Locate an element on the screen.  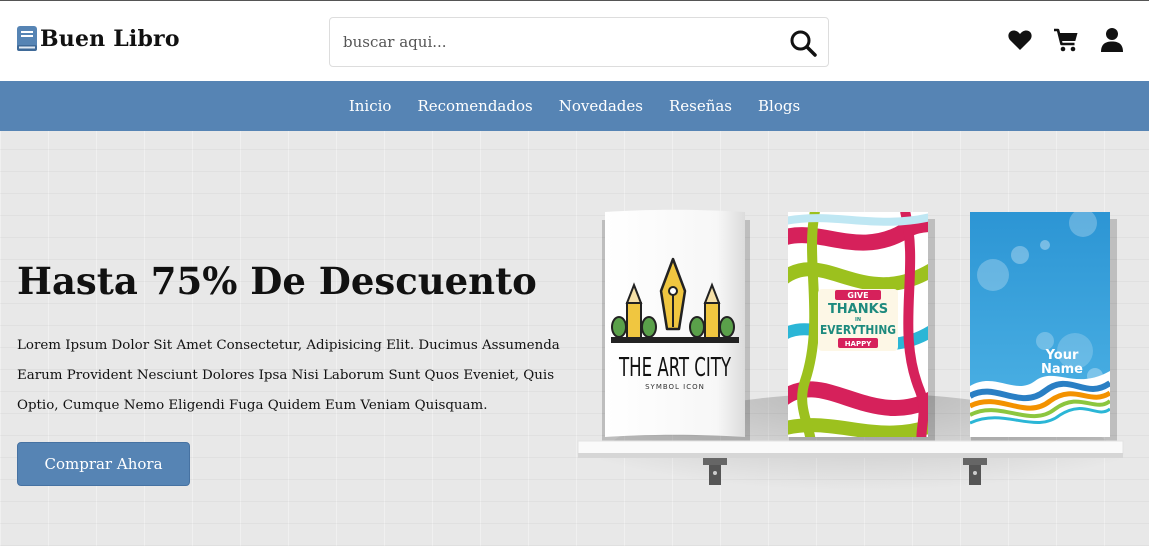
book2-line1: GIVE is located at coordinates (857, 295).